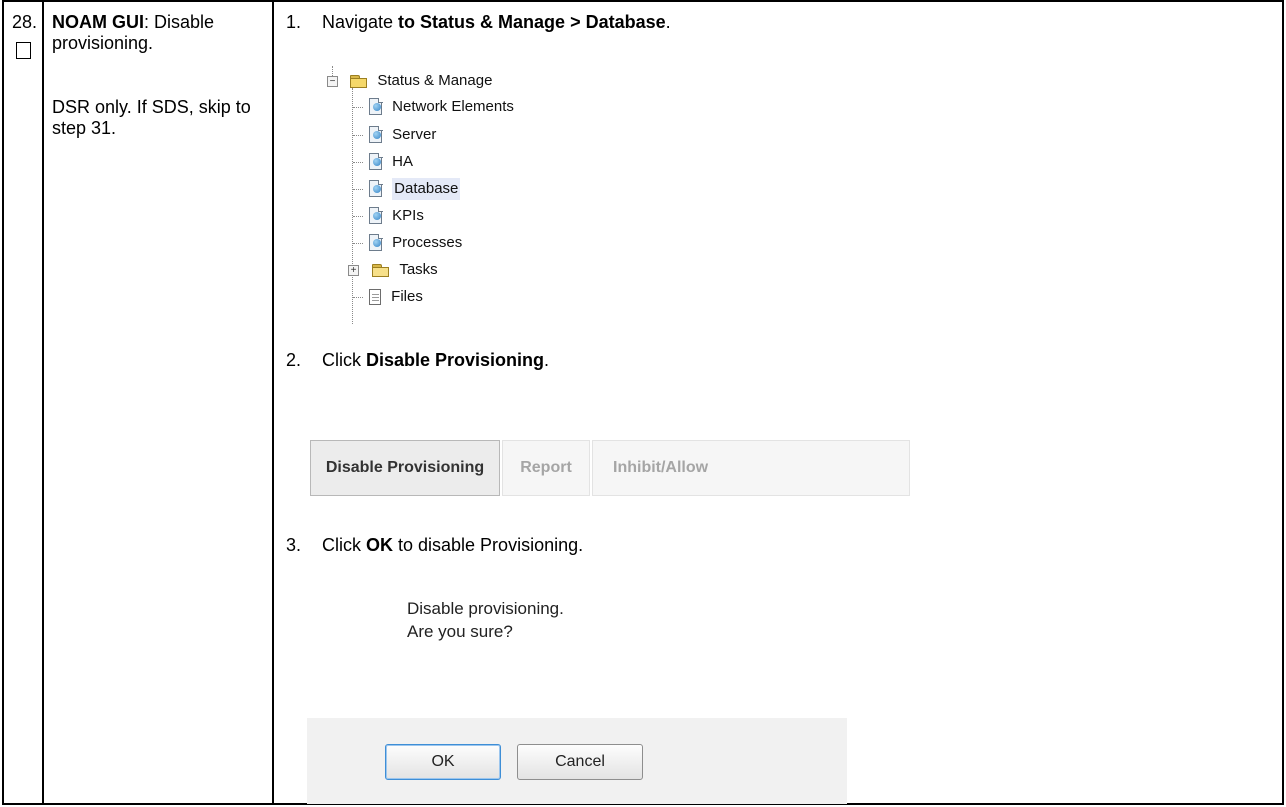 The width and height of the screenshot is (1286, 807). Describe the element at coordinates (414, 189) in the screenshot. I see `tree-item-database: Database` at that location.